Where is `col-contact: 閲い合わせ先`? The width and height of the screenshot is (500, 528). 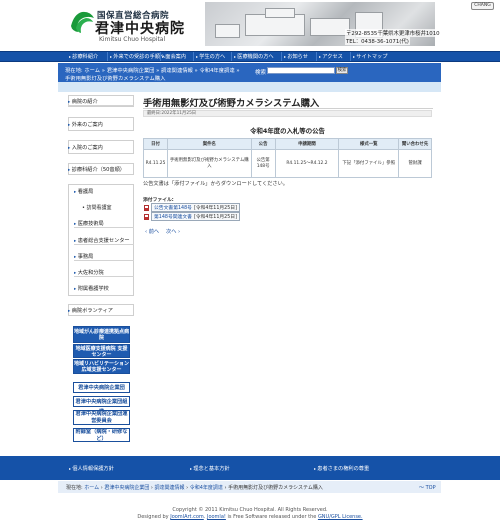
col-contact: 閲い合わせ先 is located at coordinates (415, 144).